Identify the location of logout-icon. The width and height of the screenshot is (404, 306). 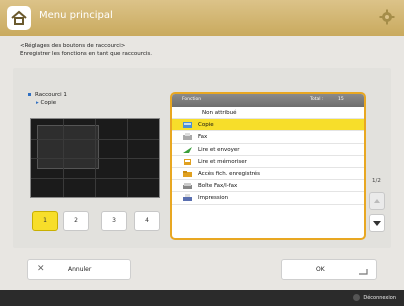
(357, 297).